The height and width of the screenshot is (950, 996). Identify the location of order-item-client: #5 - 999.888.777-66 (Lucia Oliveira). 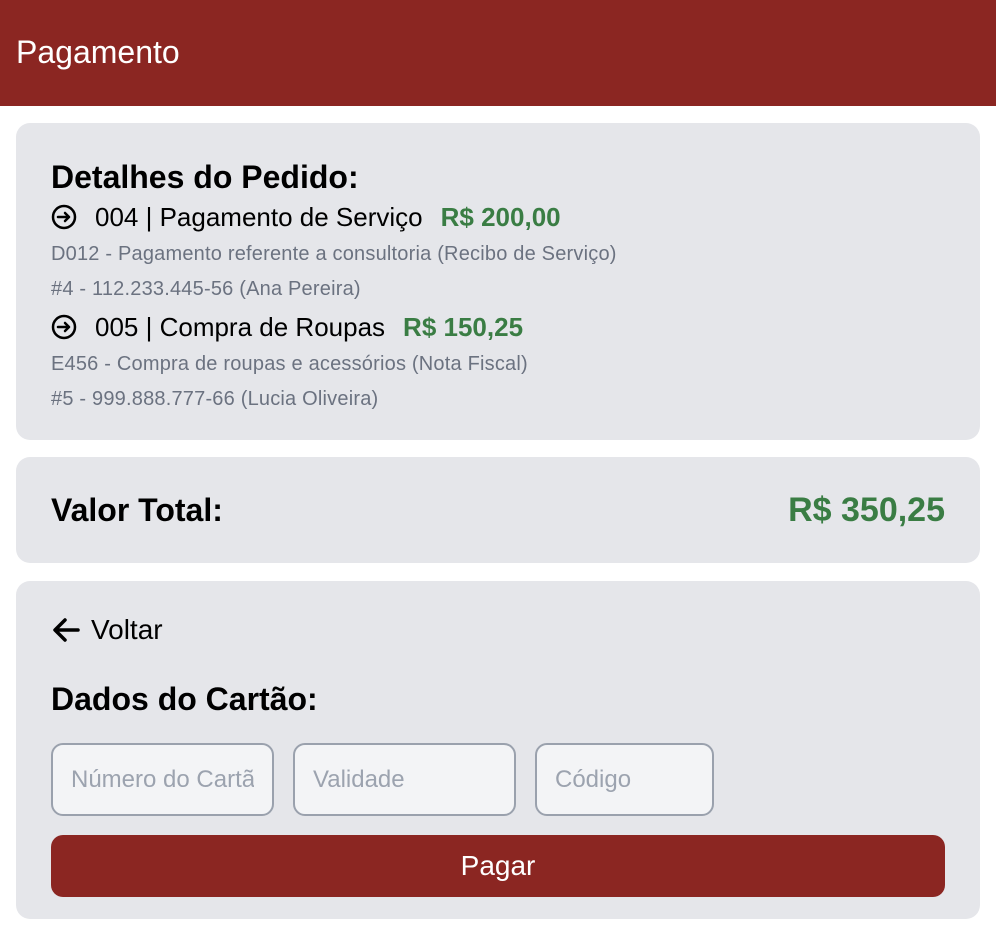
(215, 399).